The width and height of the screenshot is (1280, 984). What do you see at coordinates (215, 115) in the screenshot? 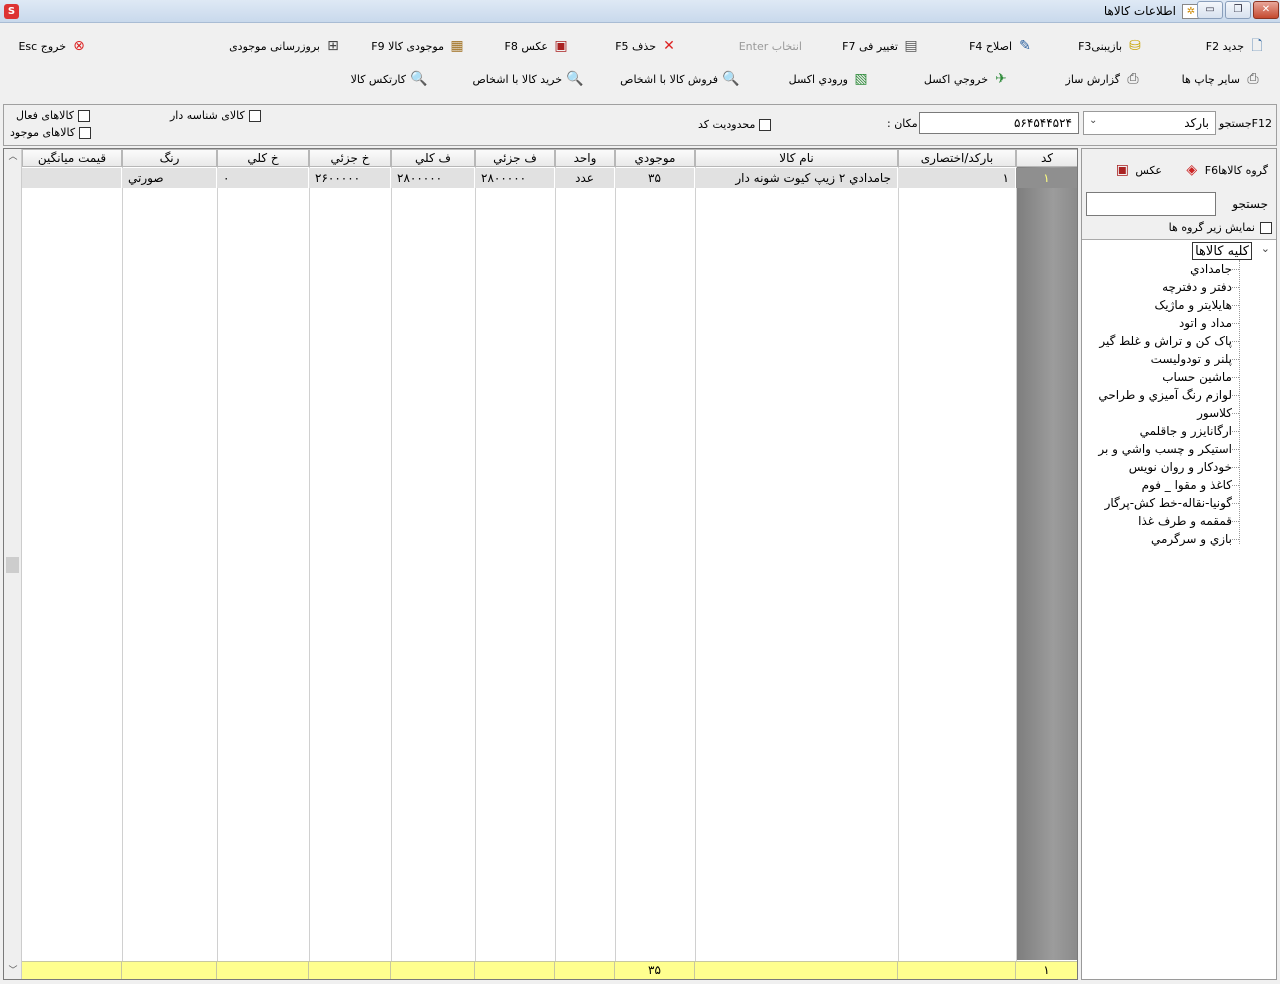
I see `serial-checkbox: کالای شناسه دار` at bounding box center [215, 115].